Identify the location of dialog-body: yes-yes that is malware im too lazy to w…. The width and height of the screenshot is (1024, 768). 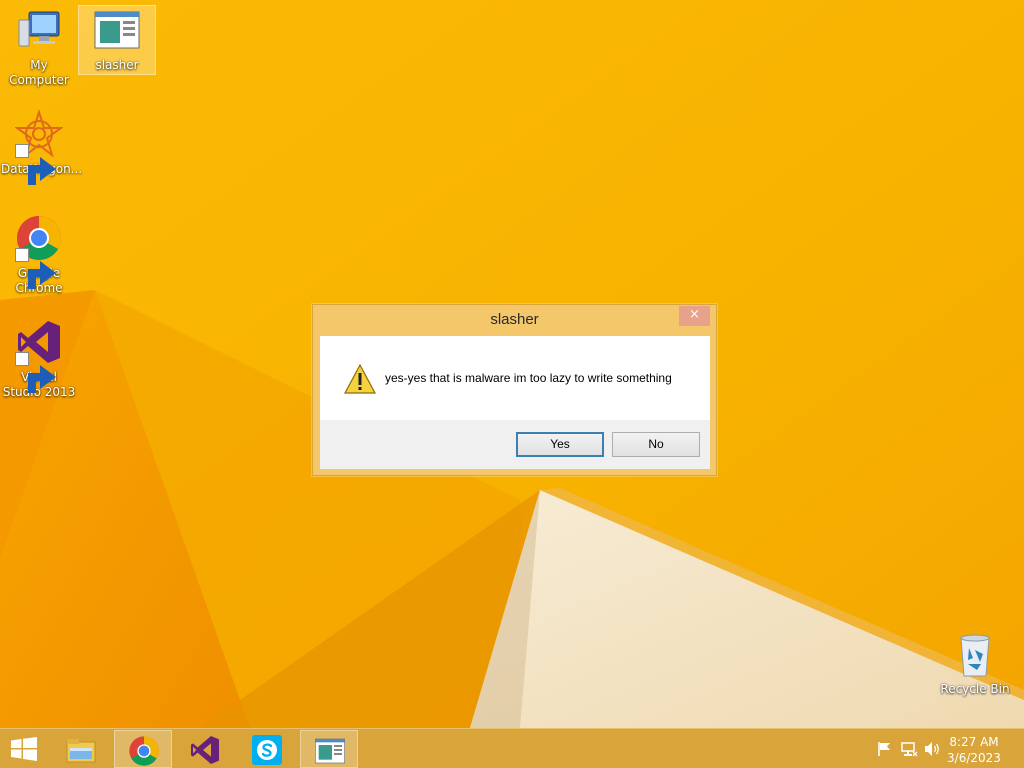
(515, 402).